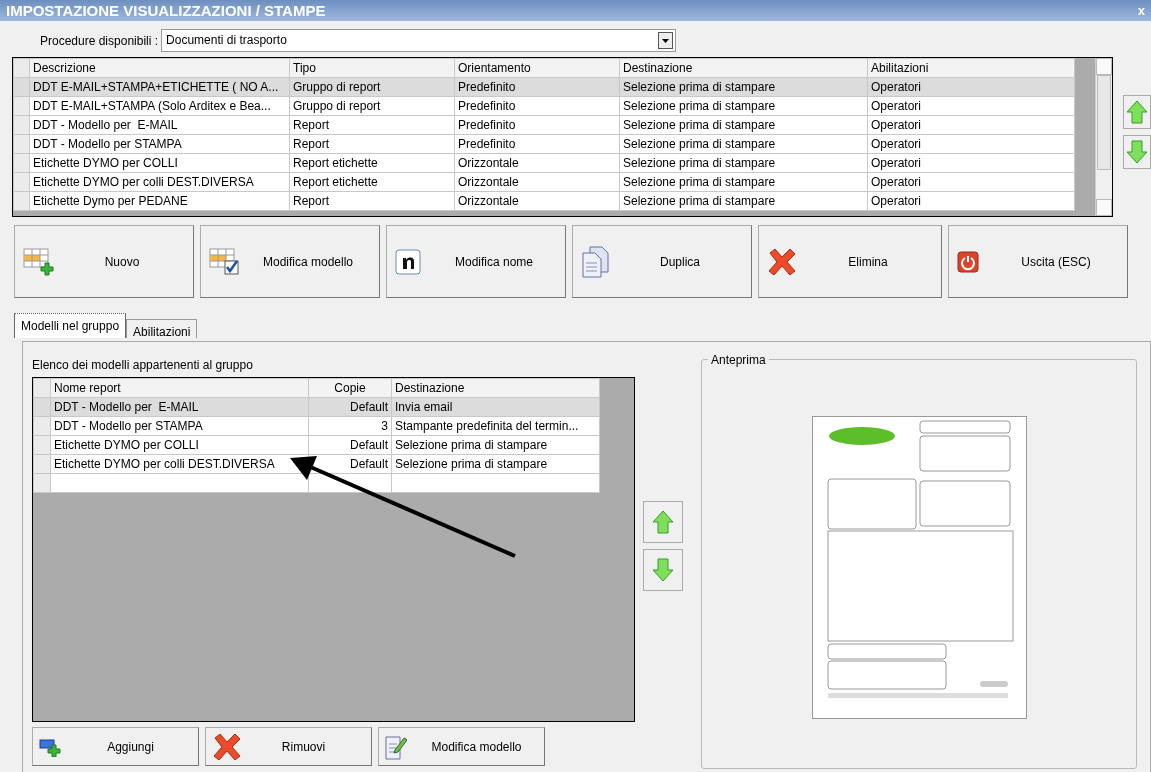  I want to click on dropdown-field: Documenti di trasporto, so click(419, 40).